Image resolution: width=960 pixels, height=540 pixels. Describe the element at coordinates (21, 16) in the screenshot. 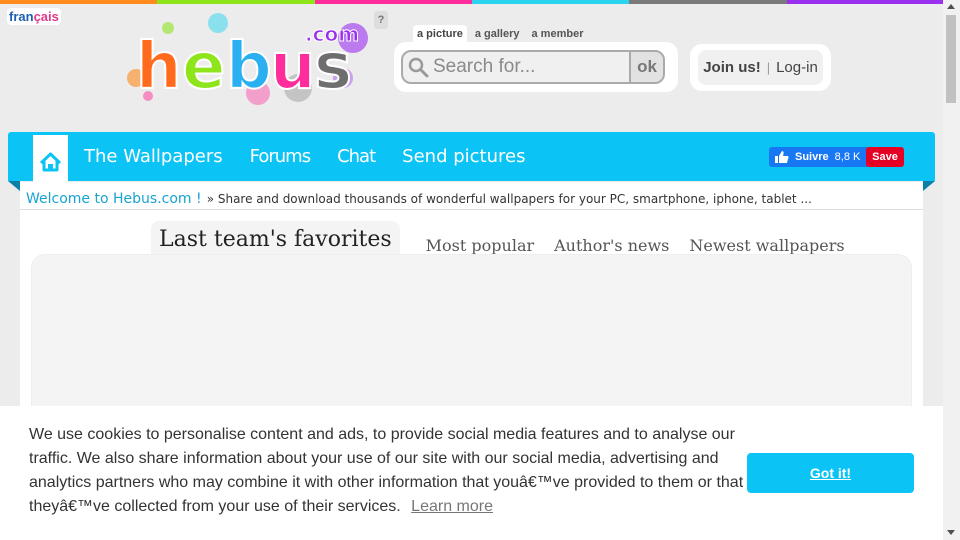

I see `language-label-part1: fran` at that location.